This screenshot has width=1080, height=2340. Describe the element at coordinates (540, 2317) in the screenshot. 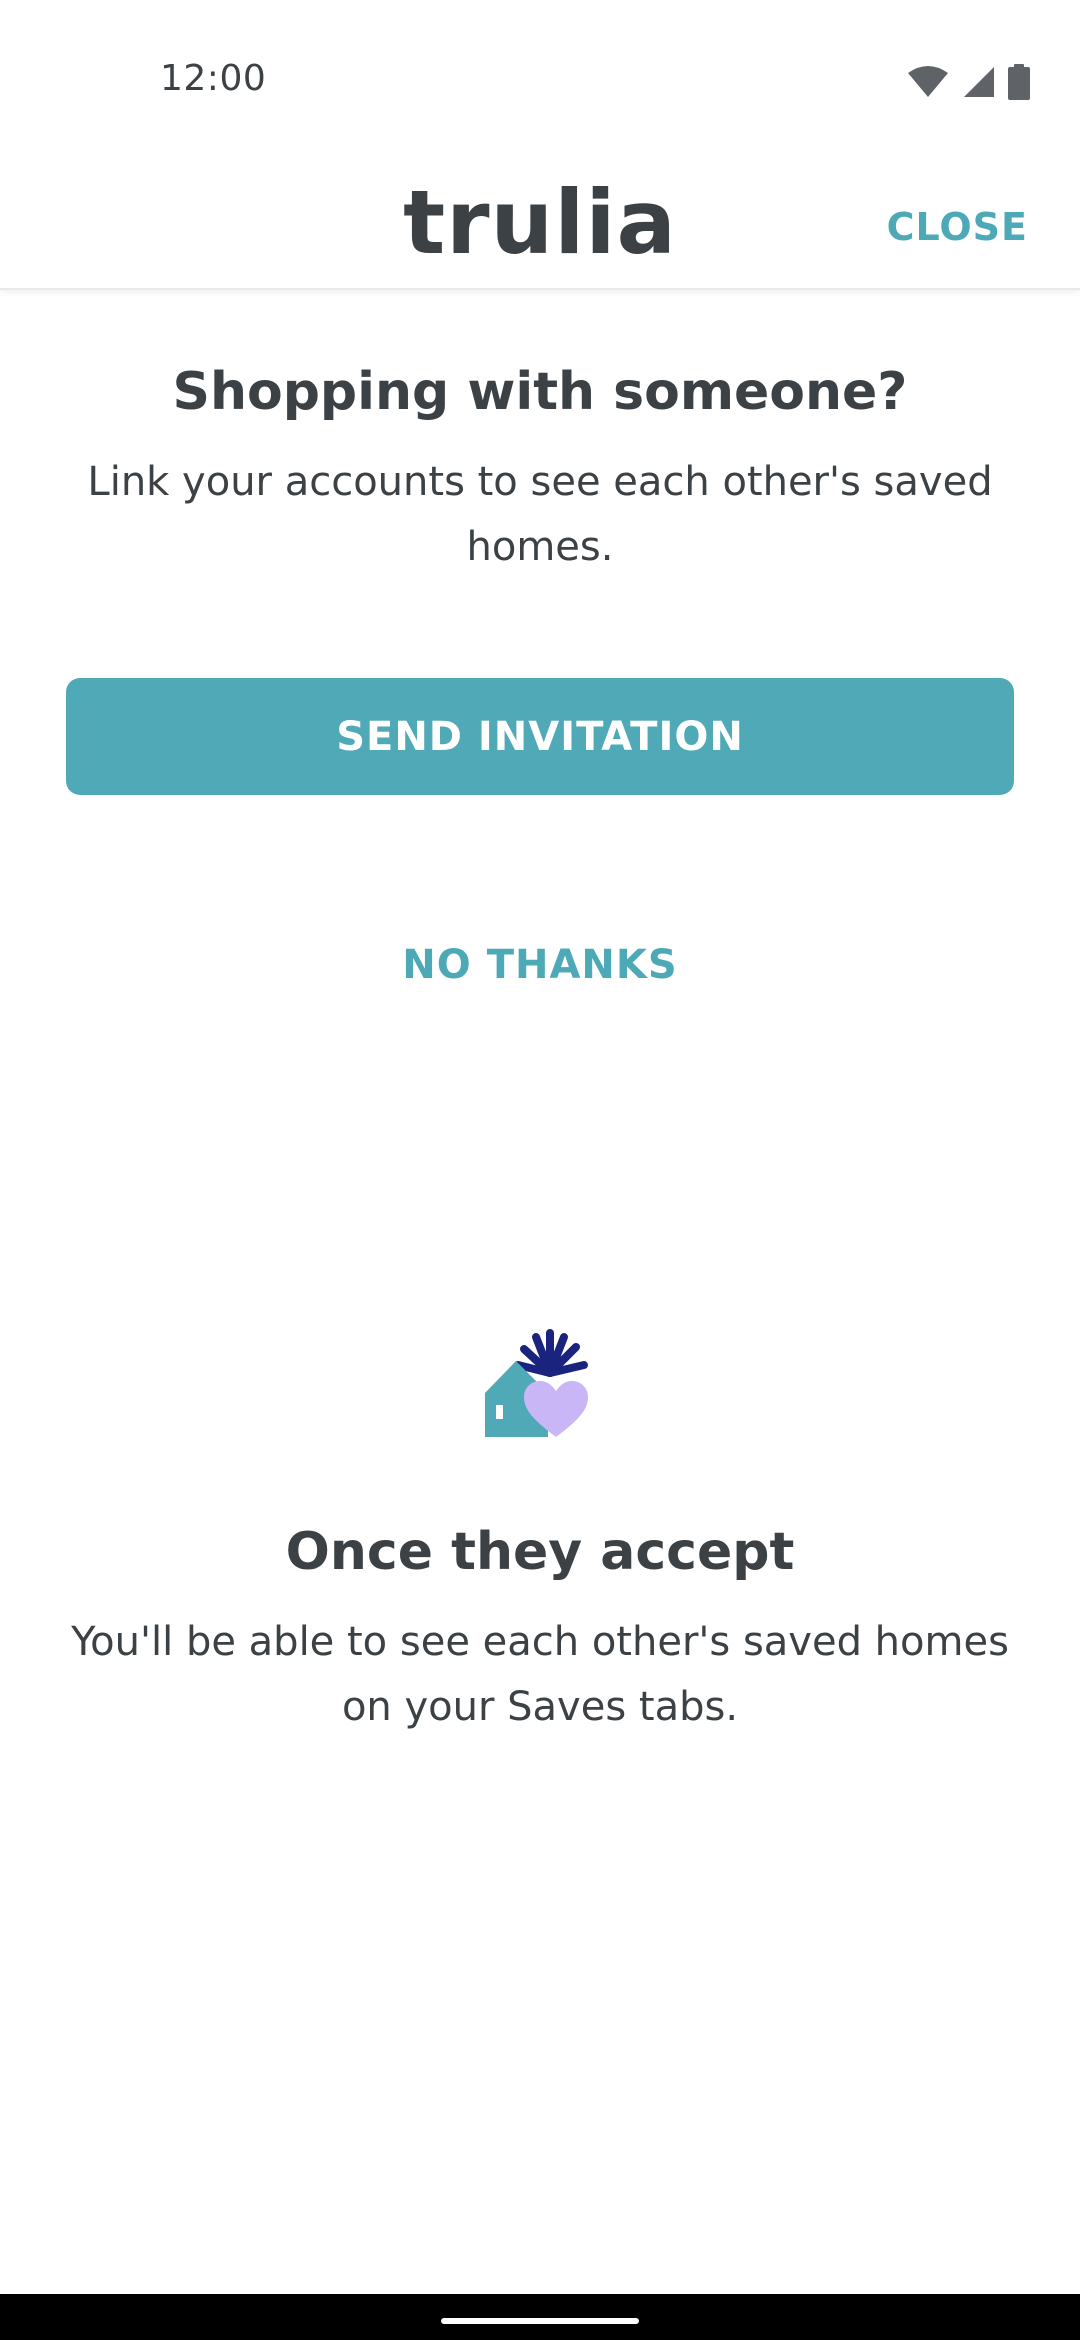

I see `navigation-bar` at that location.